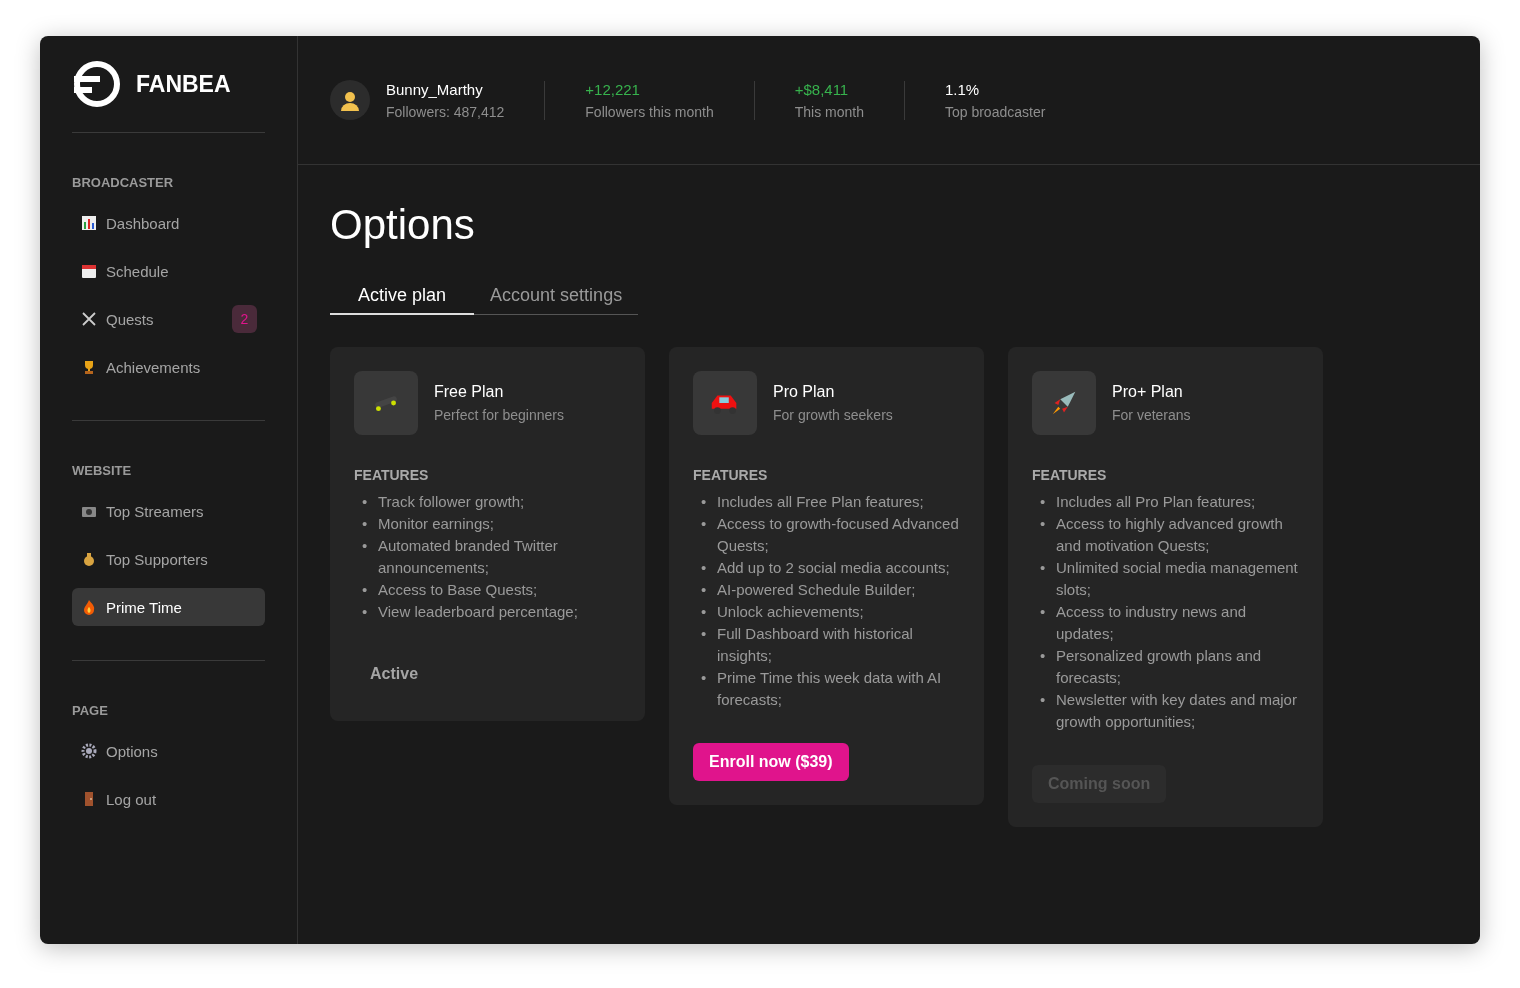 This screenshot has height=988, width=1520. I want to click on sidebar-item: Dashboard, so click(168, 223).